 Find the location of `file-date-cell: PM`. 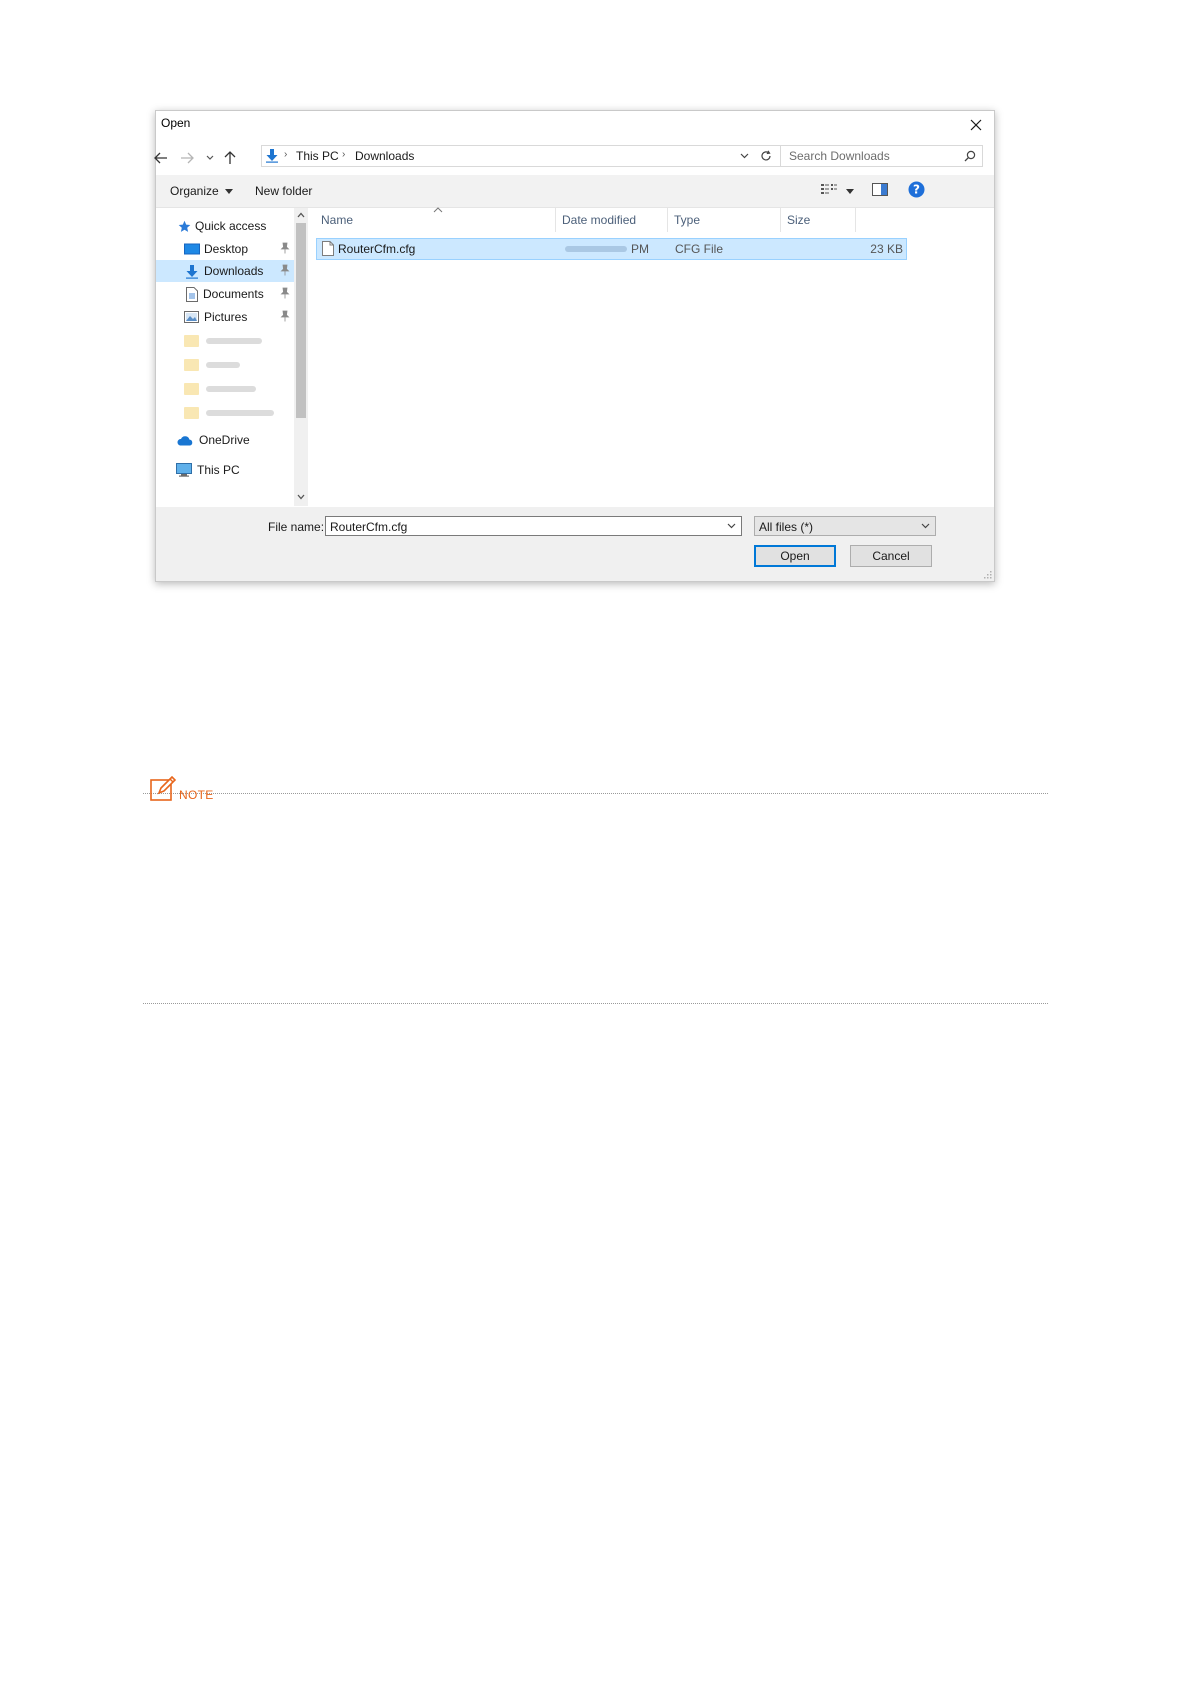

file-date-cell: PM is located at coordinates (640, 249).